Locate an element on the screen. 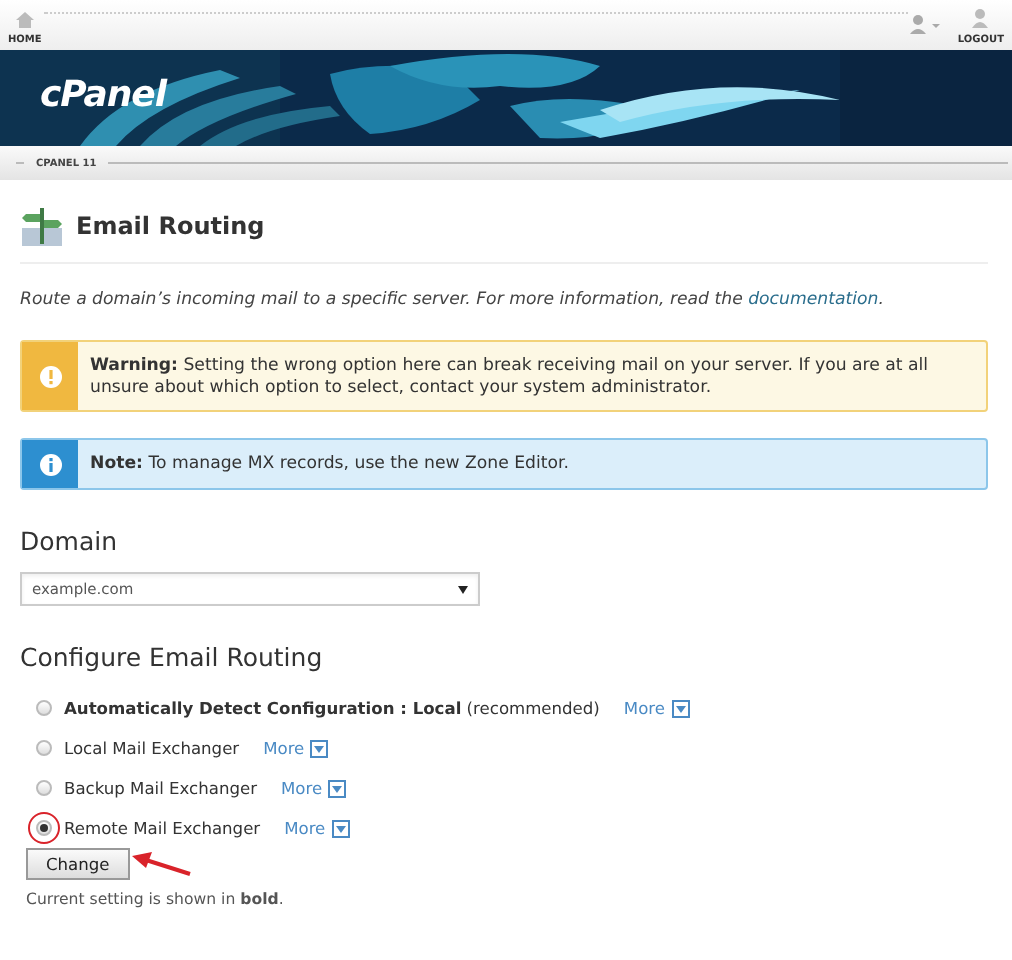 This screenshot has width=1012, height=960. caret-icon is located at coordinates (463, 589).